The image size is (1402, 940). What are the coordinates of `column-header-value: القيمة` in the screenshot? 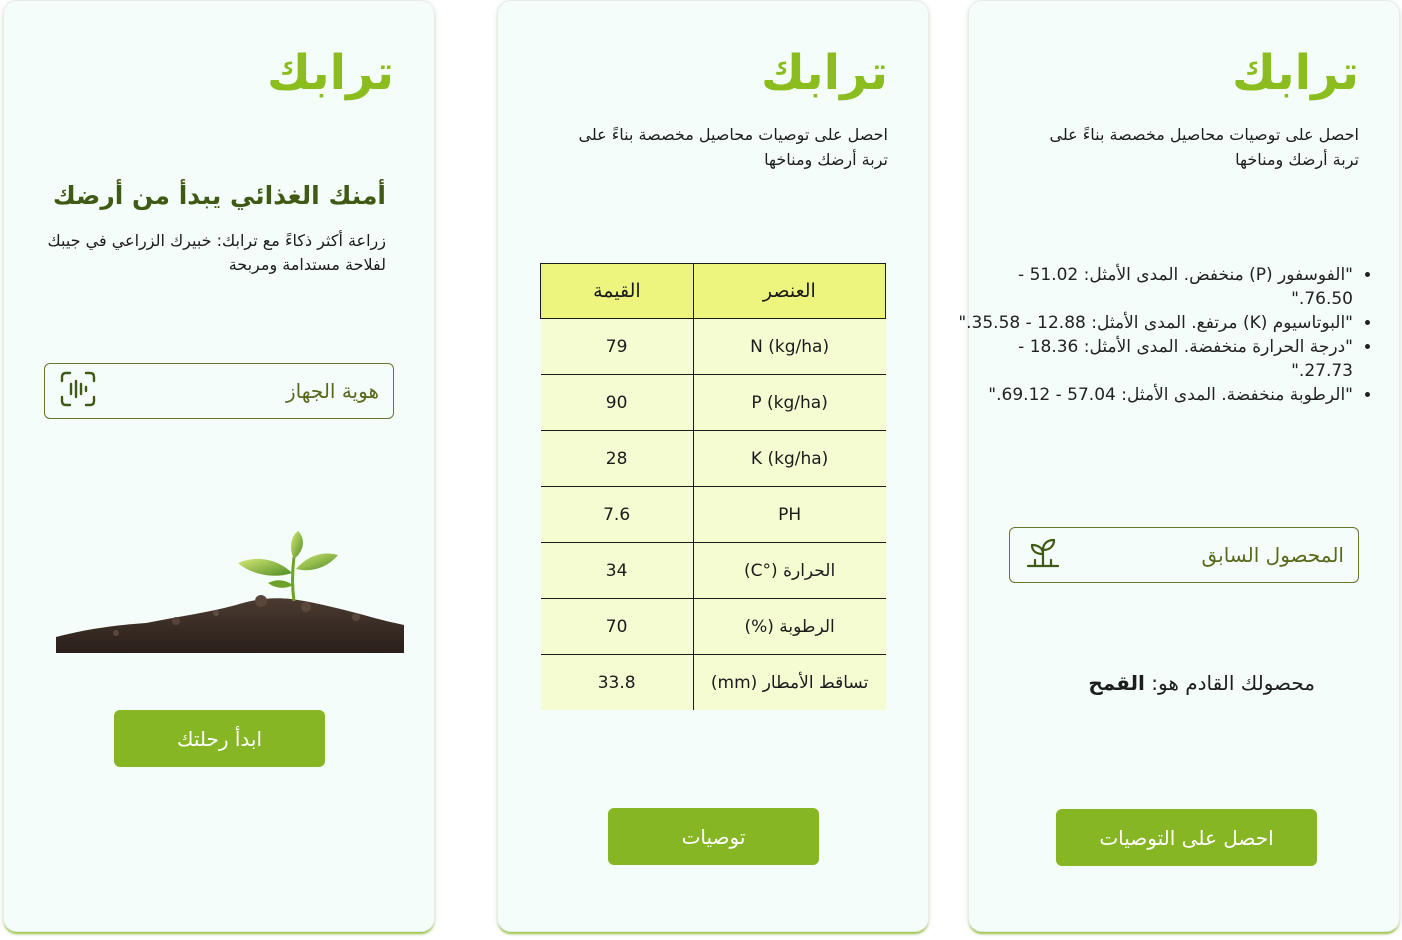 It's located at (617, 291).